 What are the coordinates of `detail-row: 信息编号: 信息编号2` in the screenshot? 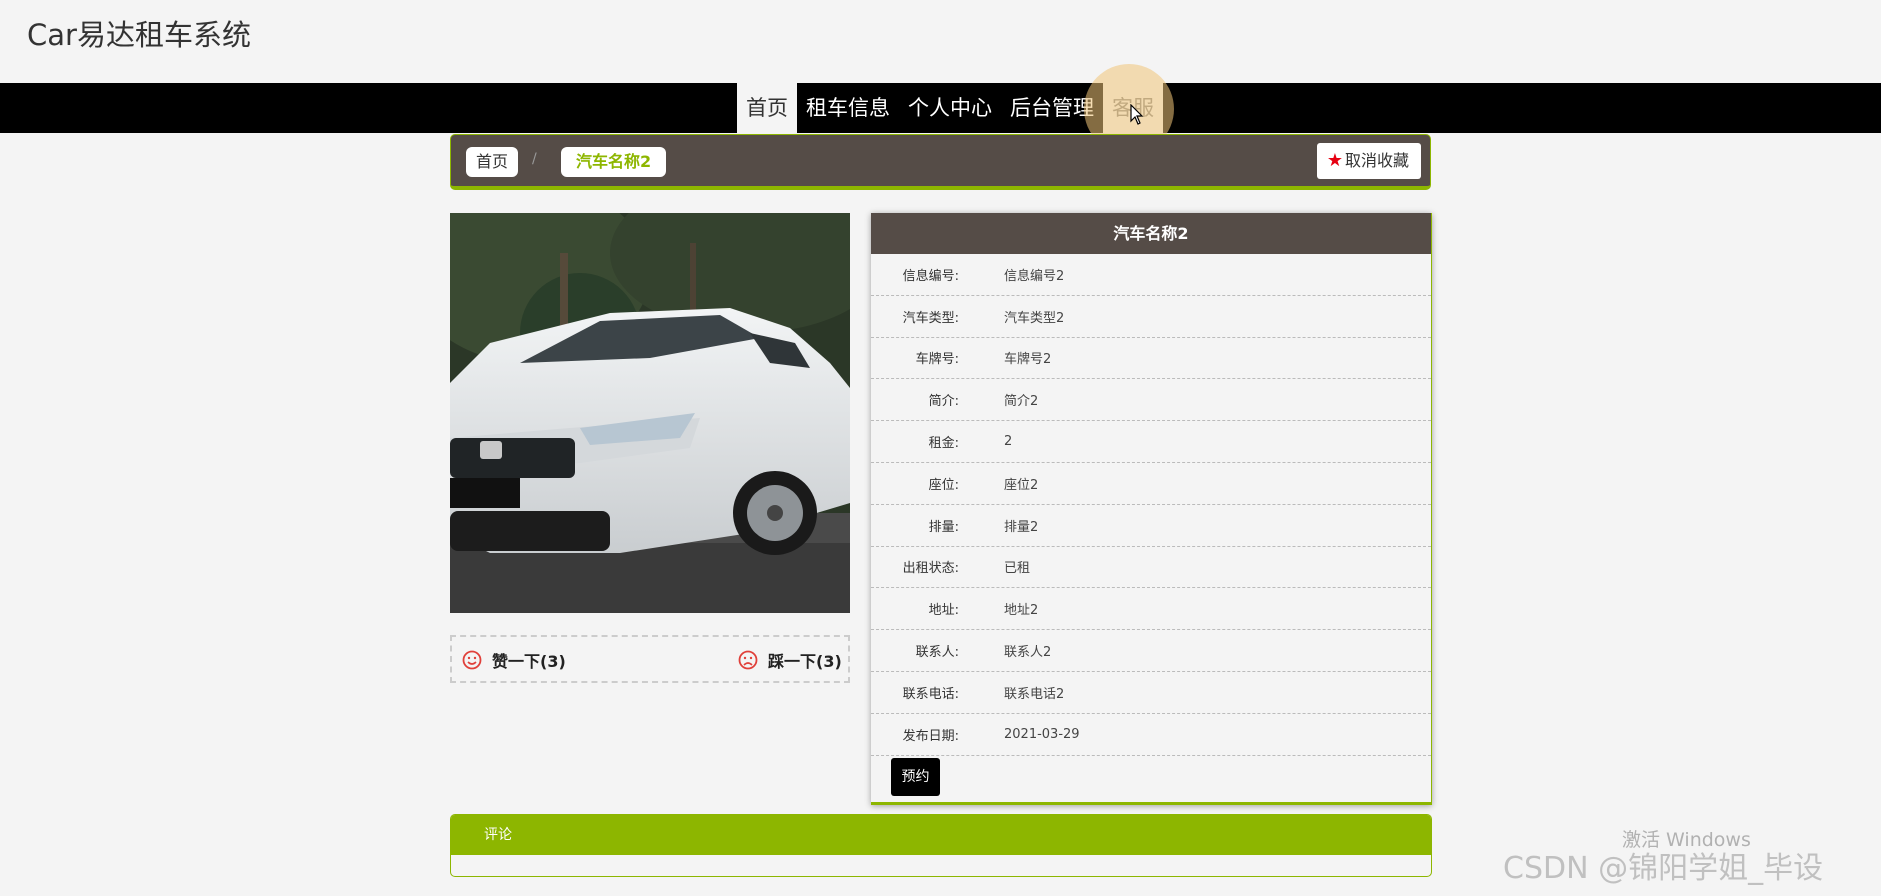 It's located at (1151, 275).